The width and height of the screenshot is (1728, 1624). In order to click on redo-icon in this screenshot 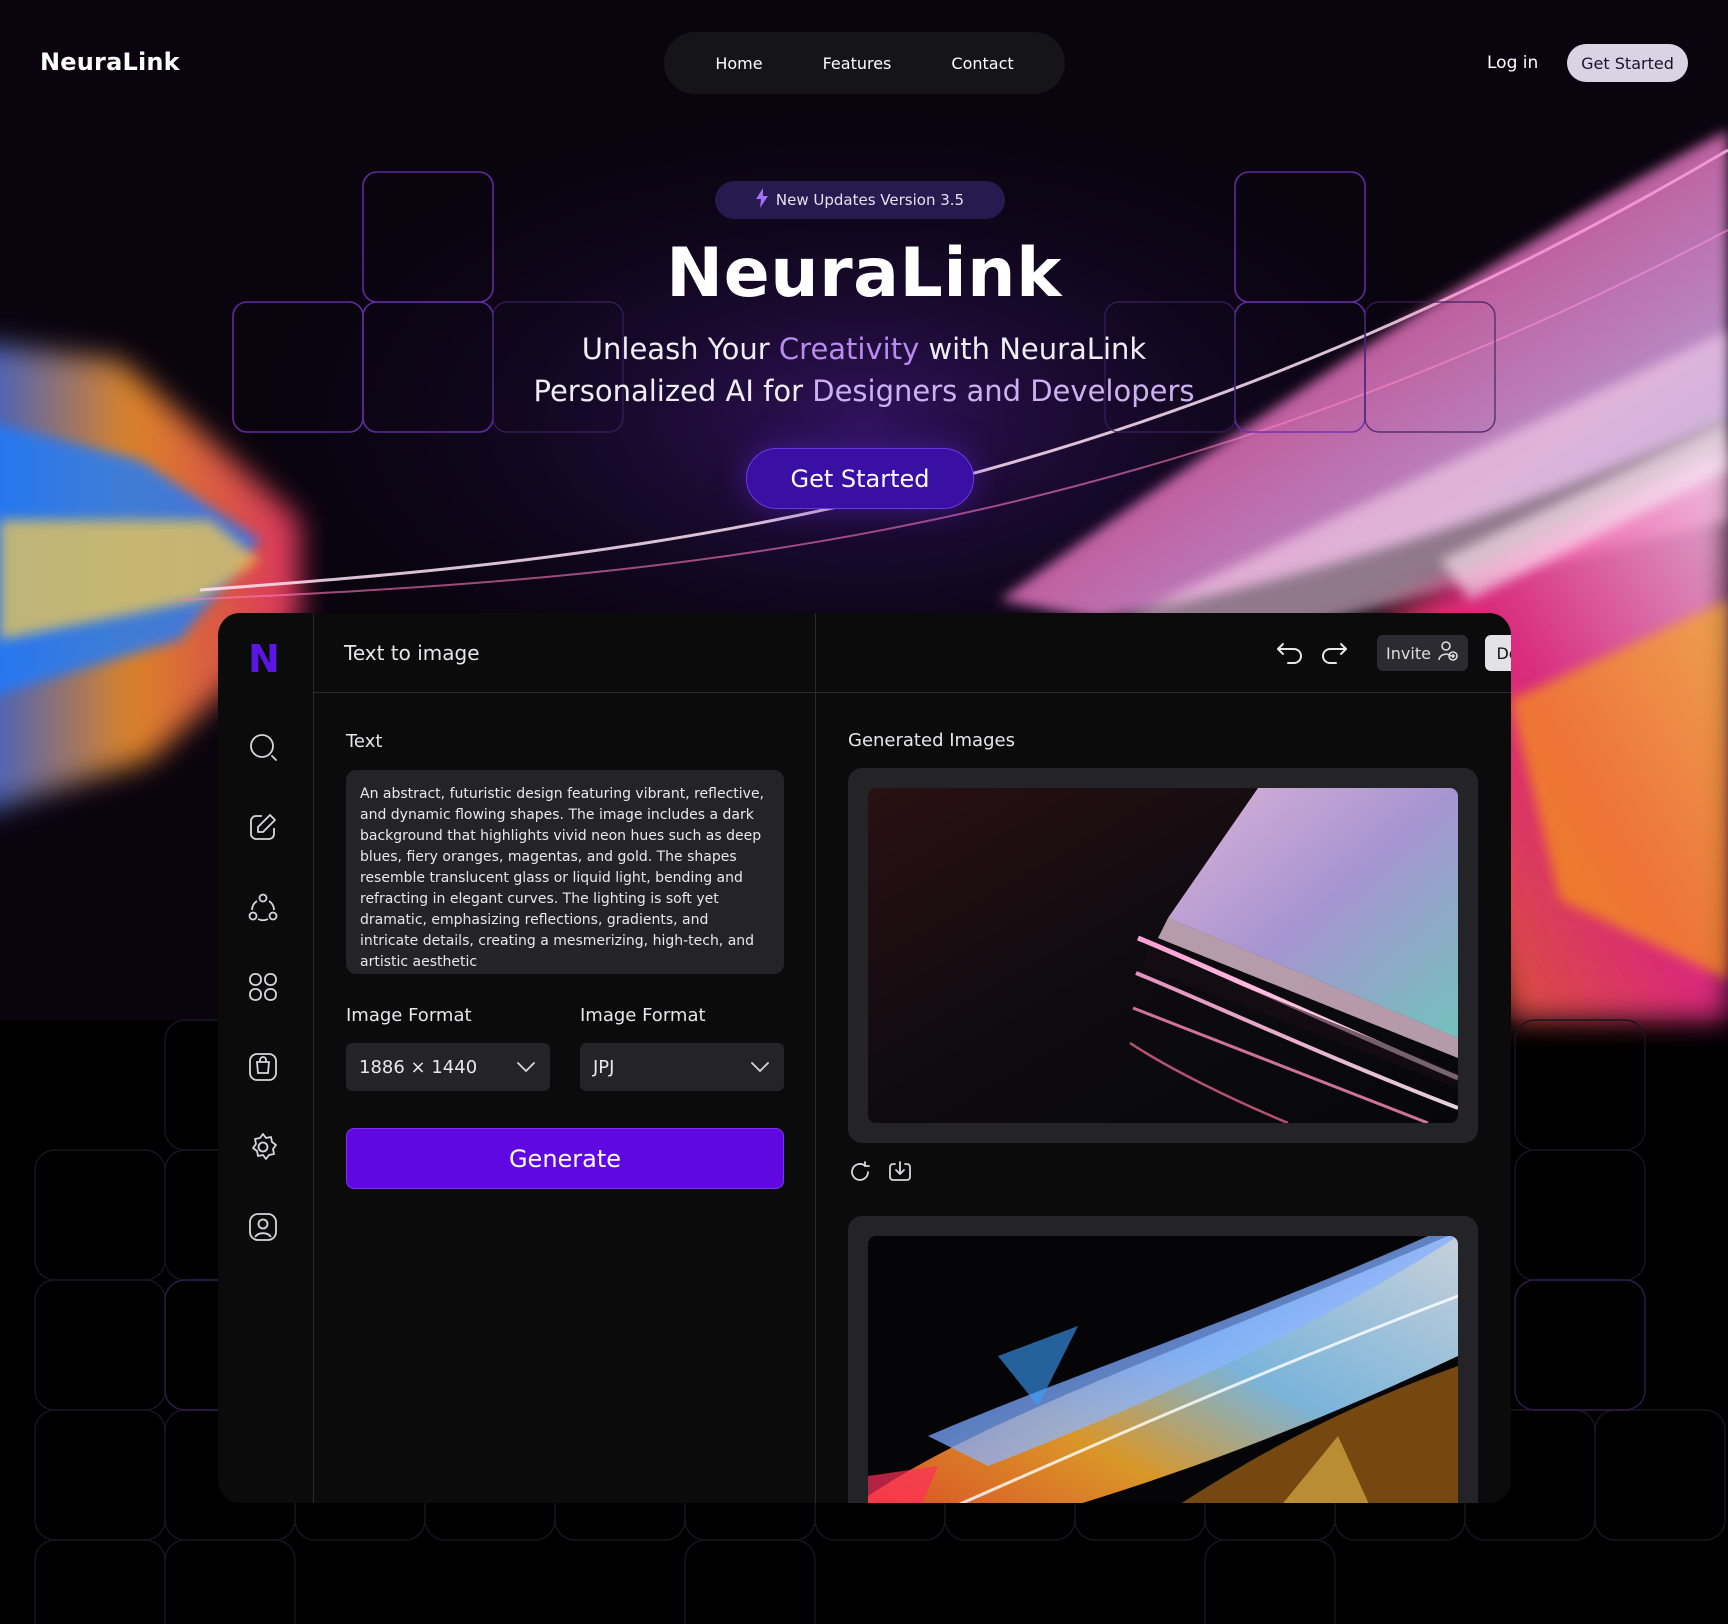, I will do `click(1334, 655)`.